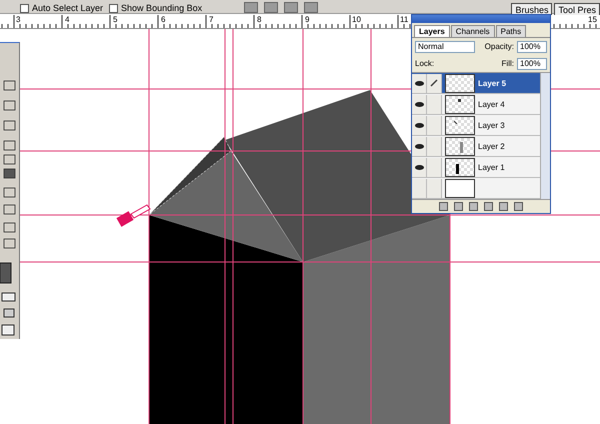 The width and height of the screenshot is (600, 424). Describe the element at coordinates (18, 19) in the screenshot. I see `ruler-label: 3` at that location.